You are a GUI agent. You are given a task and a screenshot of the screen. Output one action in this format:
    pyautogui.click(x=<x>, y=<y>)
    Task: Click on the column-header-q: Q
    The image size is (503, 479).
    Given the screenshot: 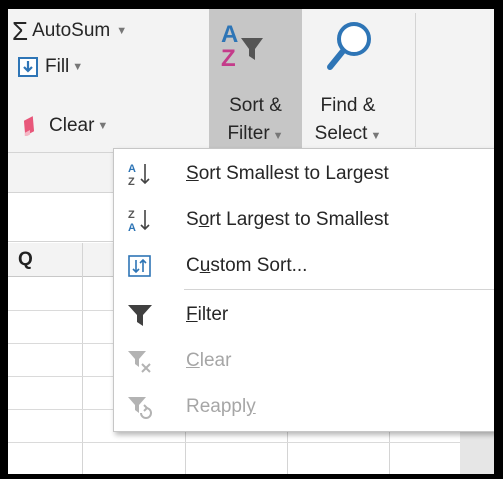 What is the action you would take?
    pyautogui.click(x=25, y=260)
    